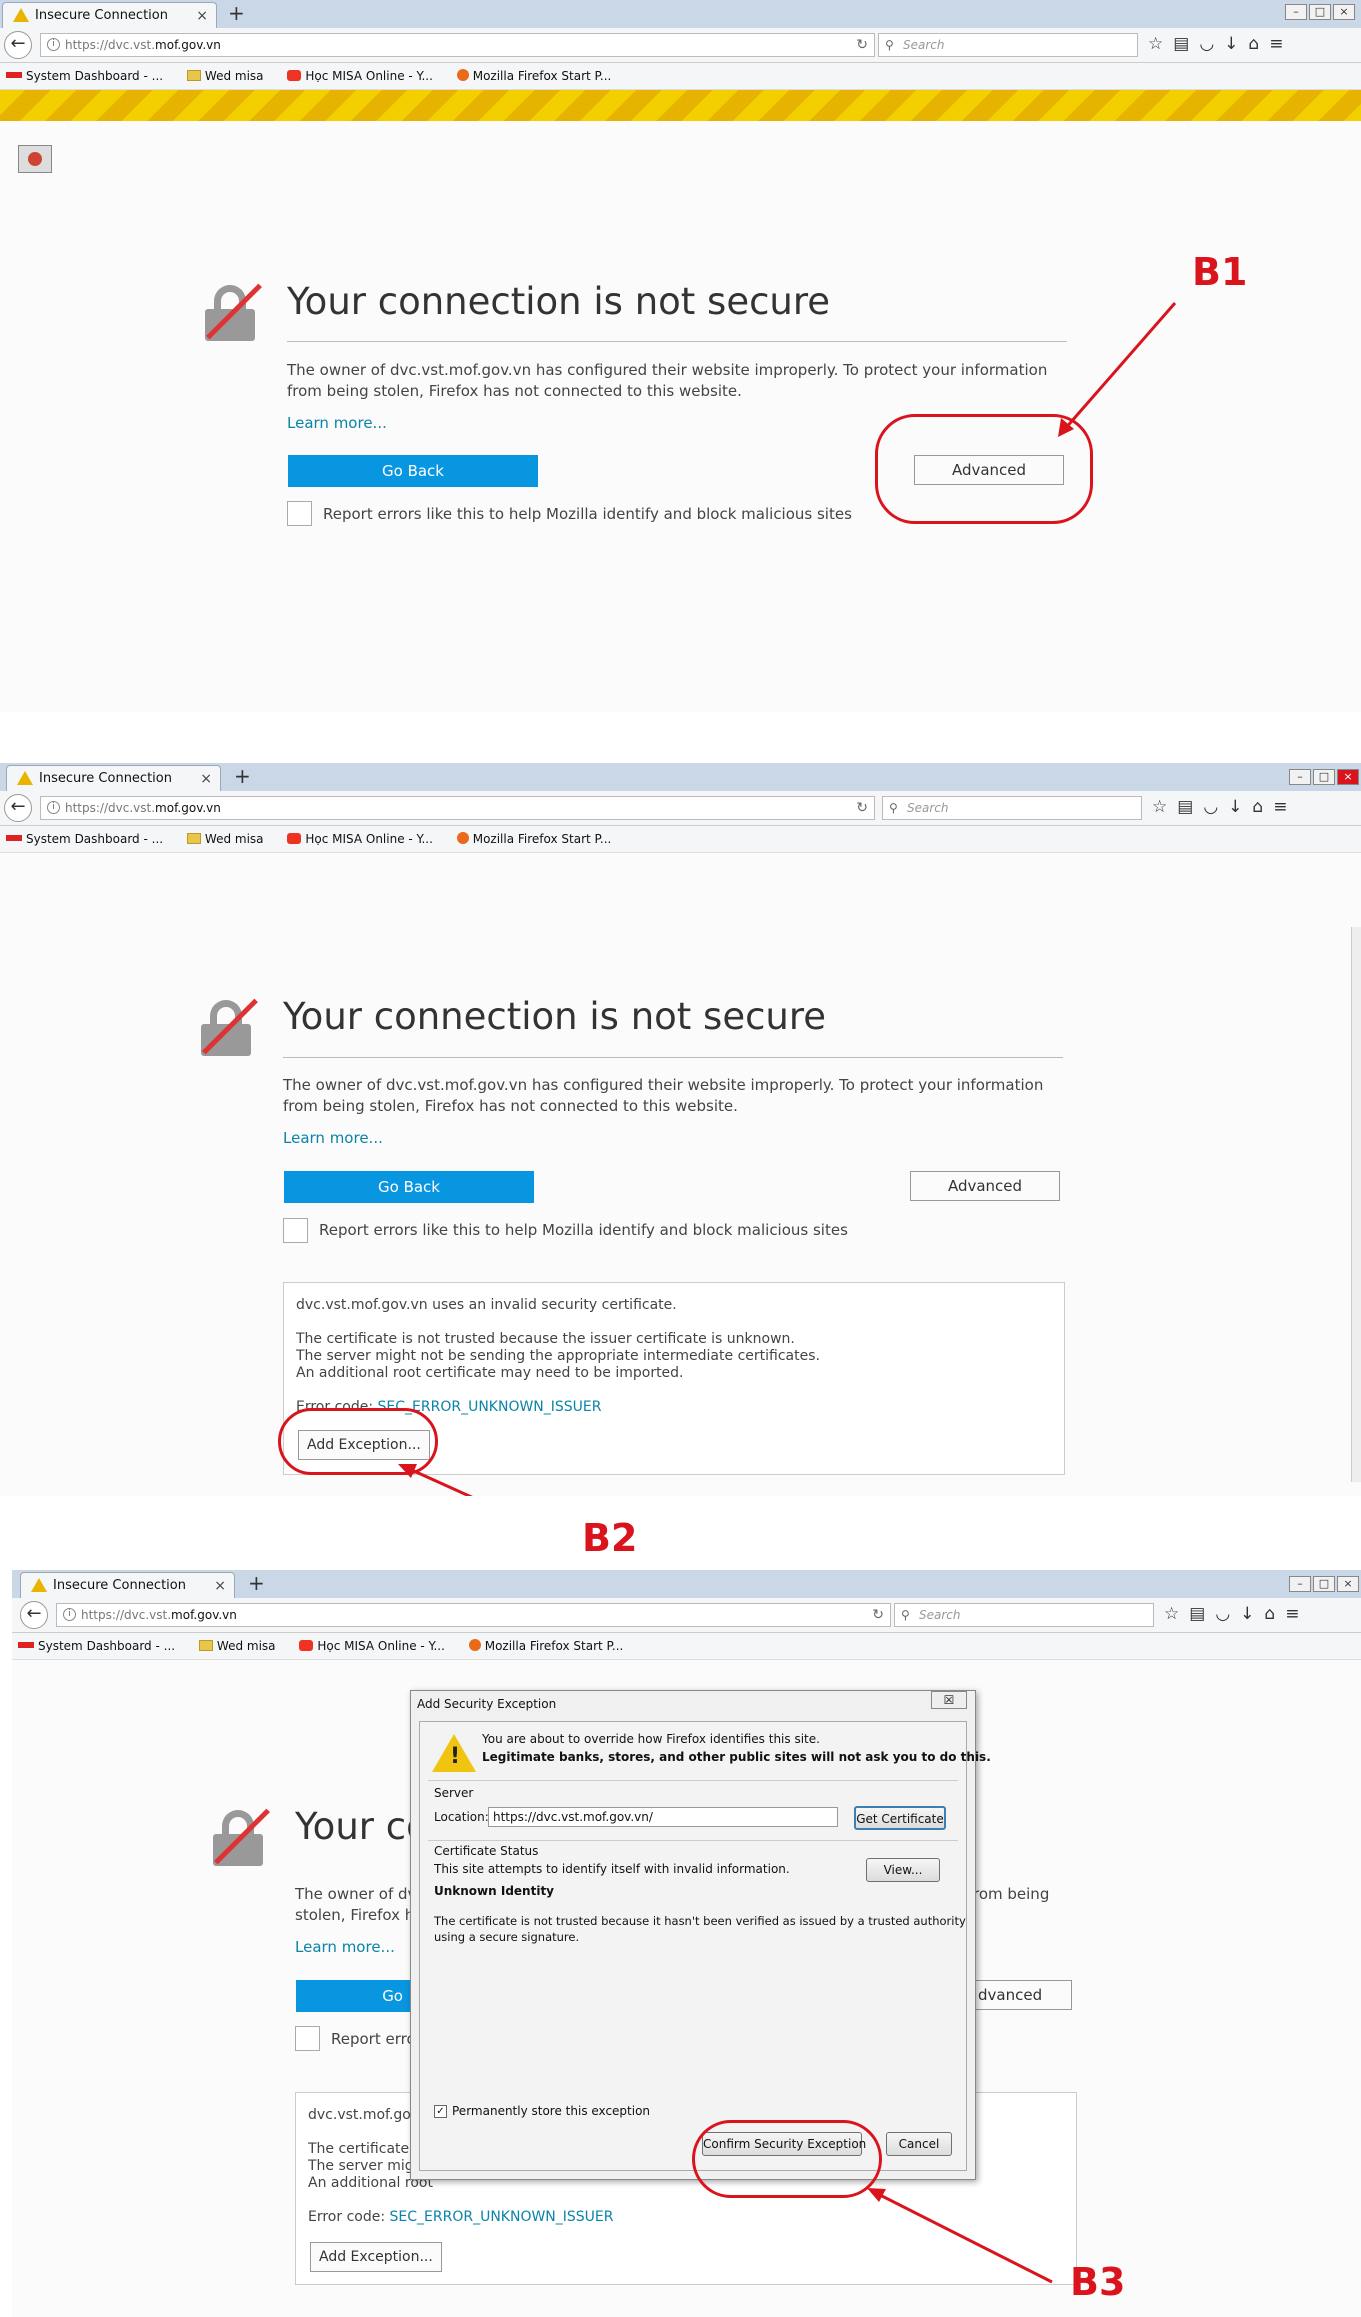 The width and height of the screenshot is (1361, 2317). Describe the element at coordinates (610, 1538) in the screenshot. I see `step-label-b2: B2` at that location.